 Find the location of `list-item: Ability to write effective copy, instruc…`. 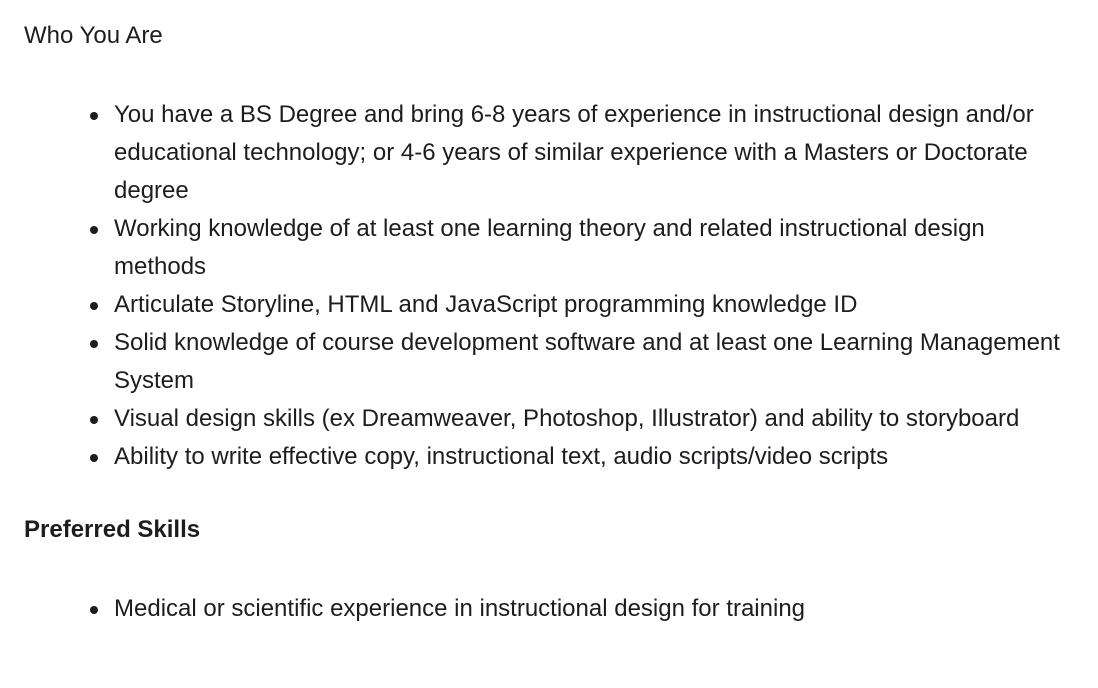

list-item: Ability to write effective copy, instruc… is located at coordinates (549, 457).